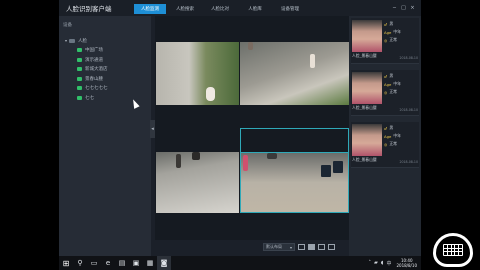  Describe the element at coordinates (255, 9) in the screenshot. I see `tab-face-library: 人脸库` at that location.